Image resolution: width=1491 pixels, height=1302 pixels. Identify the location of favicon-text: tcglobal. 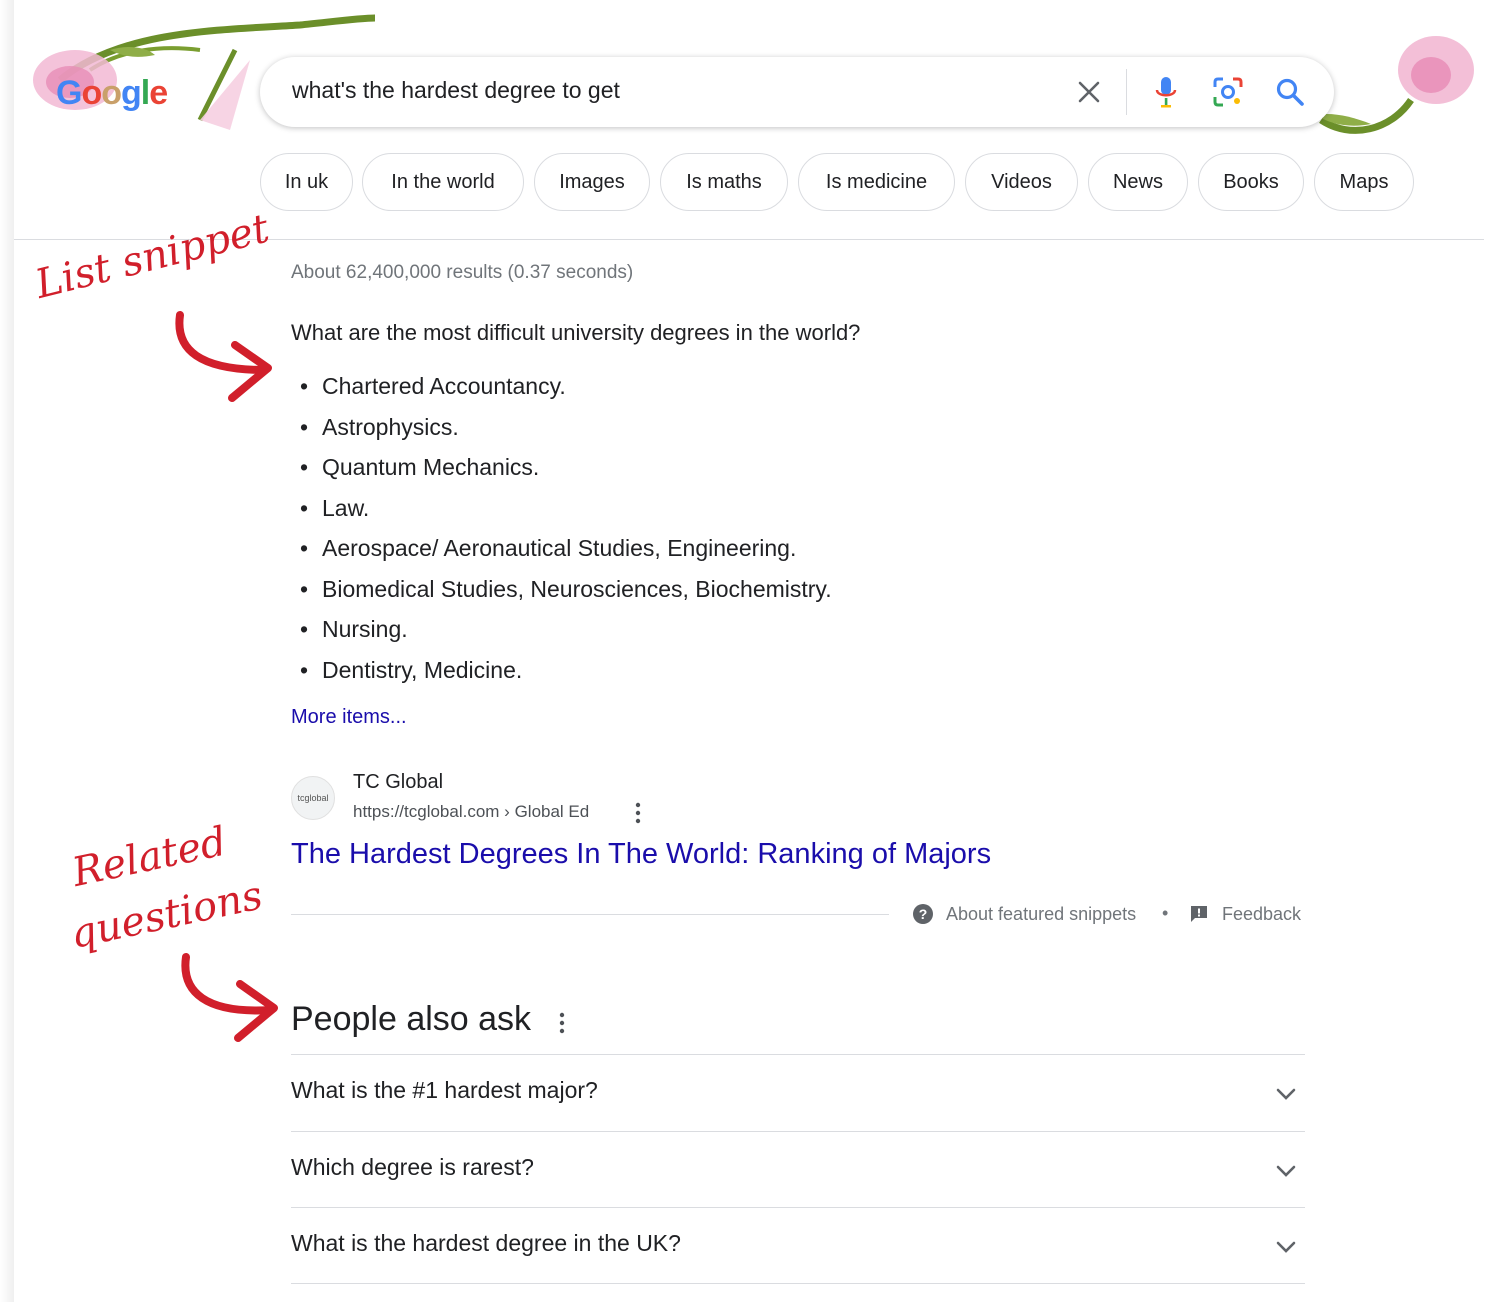
(313, 798).